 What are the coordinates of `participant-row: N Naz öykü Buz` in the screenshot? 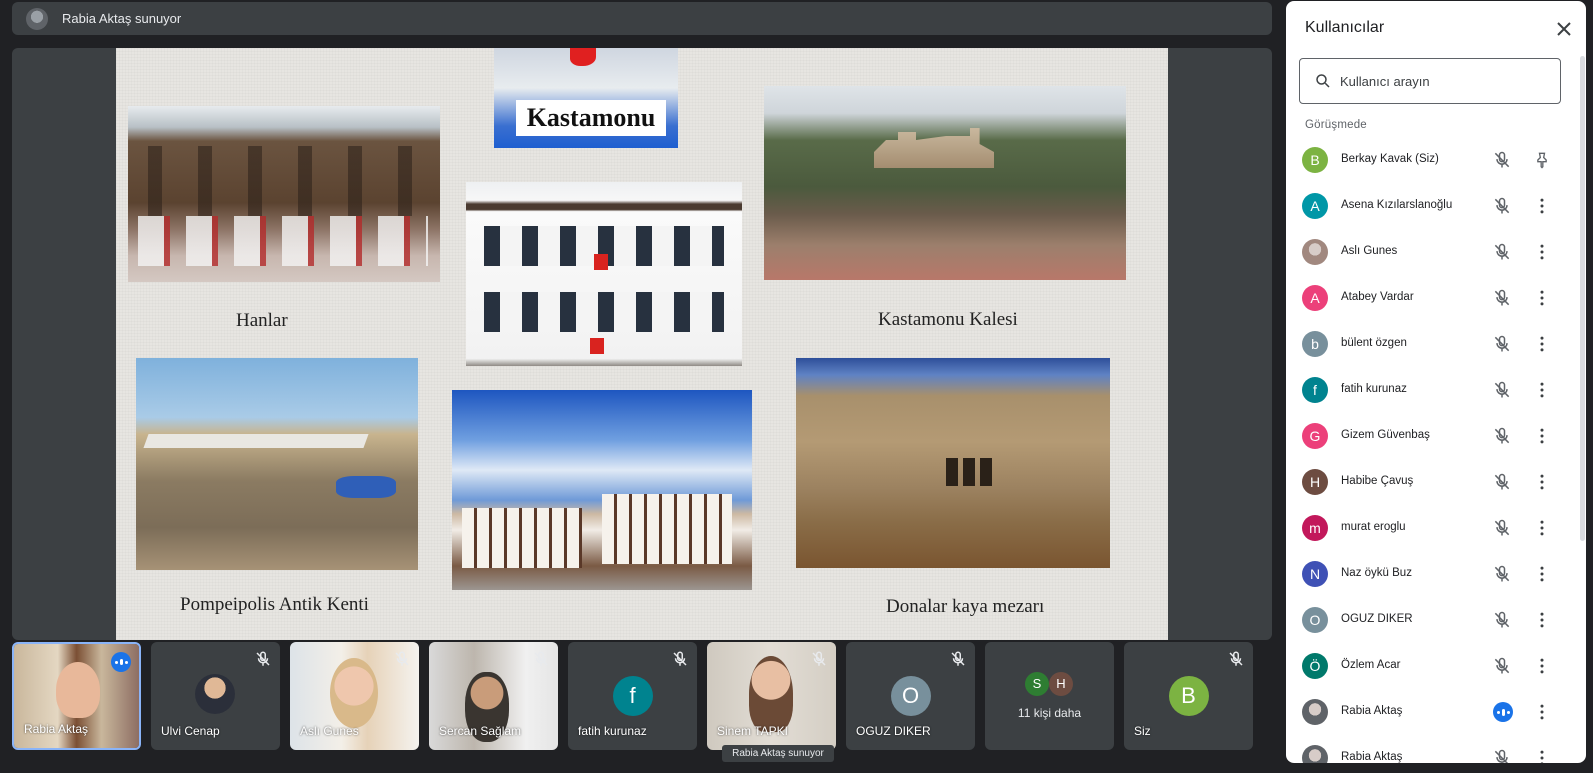 It's located at (1431, 574).